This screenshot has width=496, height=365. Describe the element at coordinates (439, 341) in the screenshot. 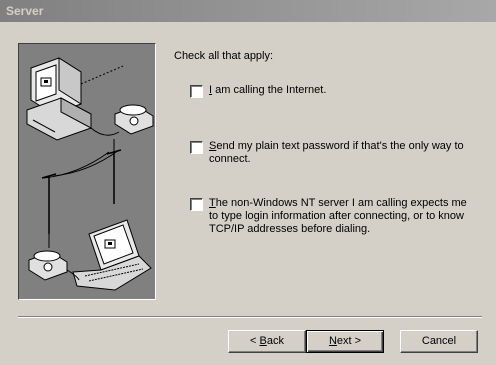

I see `cancel-button: Cancel` at that location.